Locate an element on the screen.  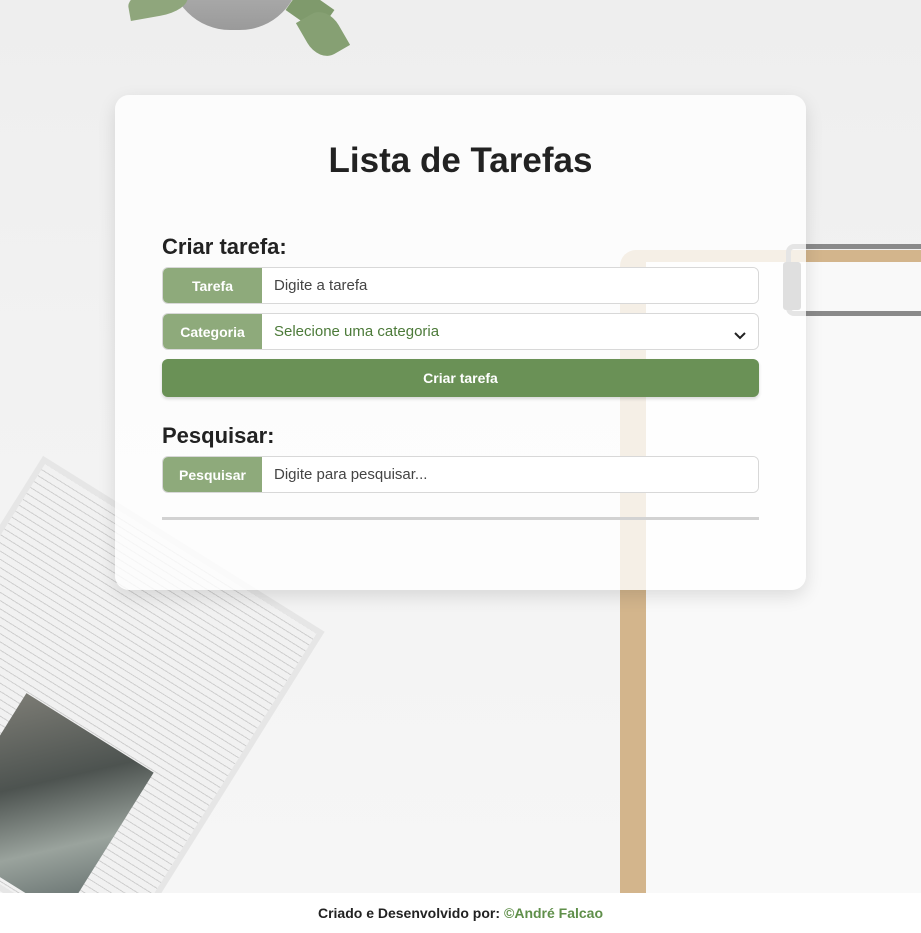
create-task-heading: Criar tarefa: is located at coordinates (224, 246).